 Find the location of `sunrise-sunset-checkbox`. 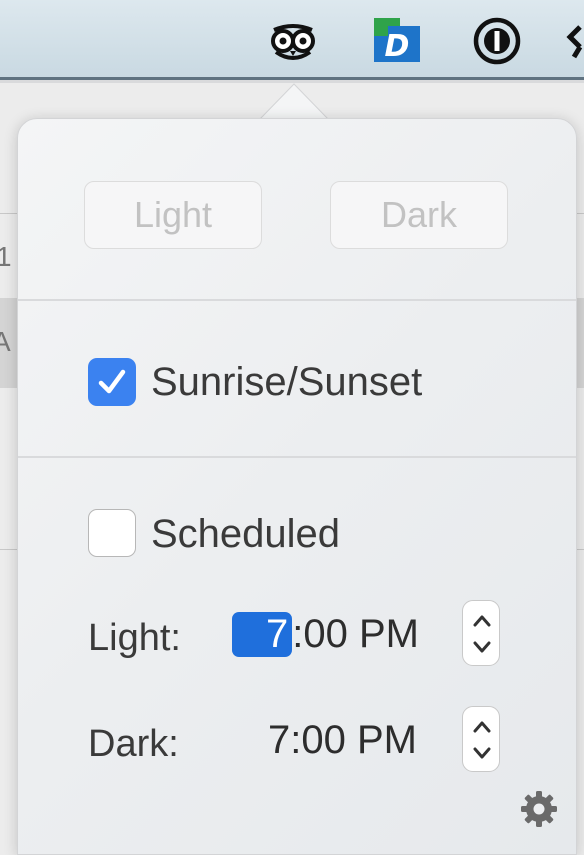

sunrise-sunset-checkbox is located at coordinates (112, 382).